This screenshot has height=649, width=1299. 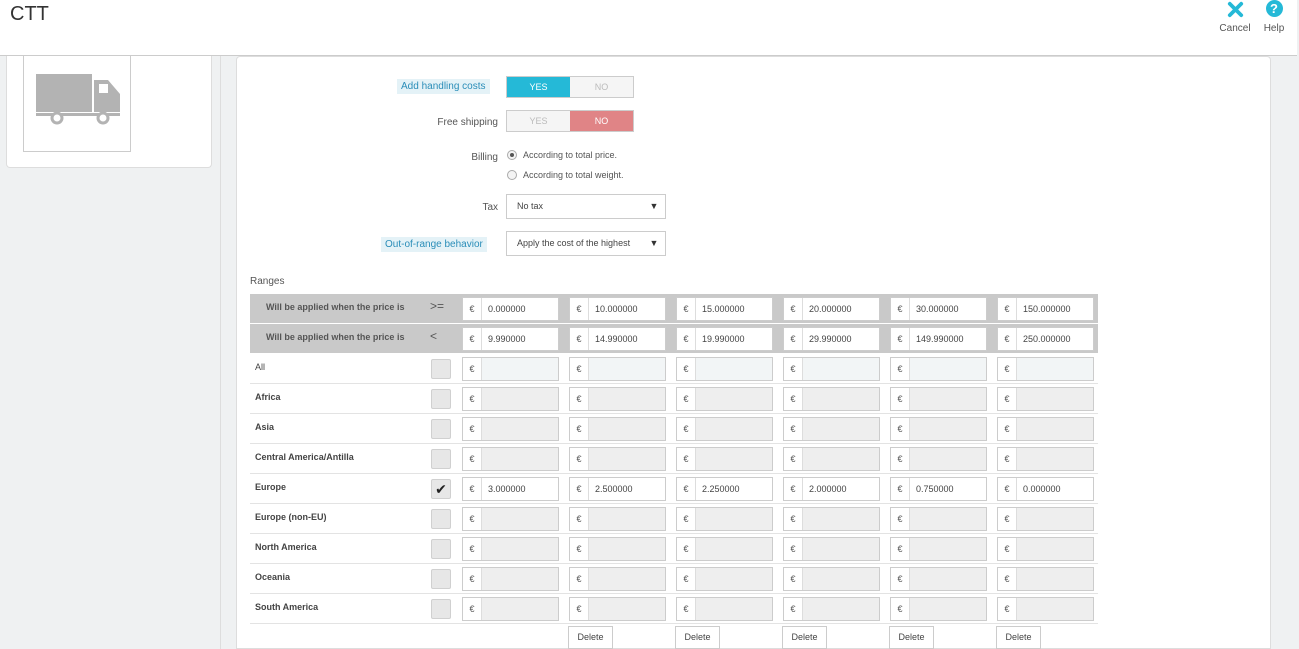 What do you see at coordinates (938, 339) in the screenshot?
I see `range-to-input: €149.990000` at bounding box center [938, 339].